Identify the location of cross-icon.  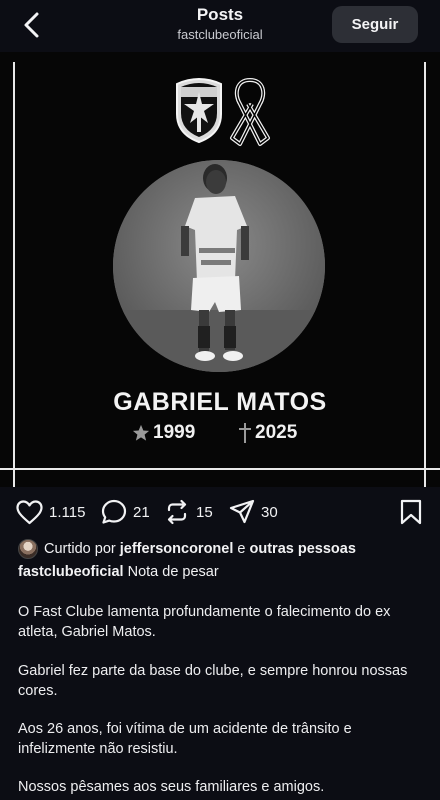
(245, 433).